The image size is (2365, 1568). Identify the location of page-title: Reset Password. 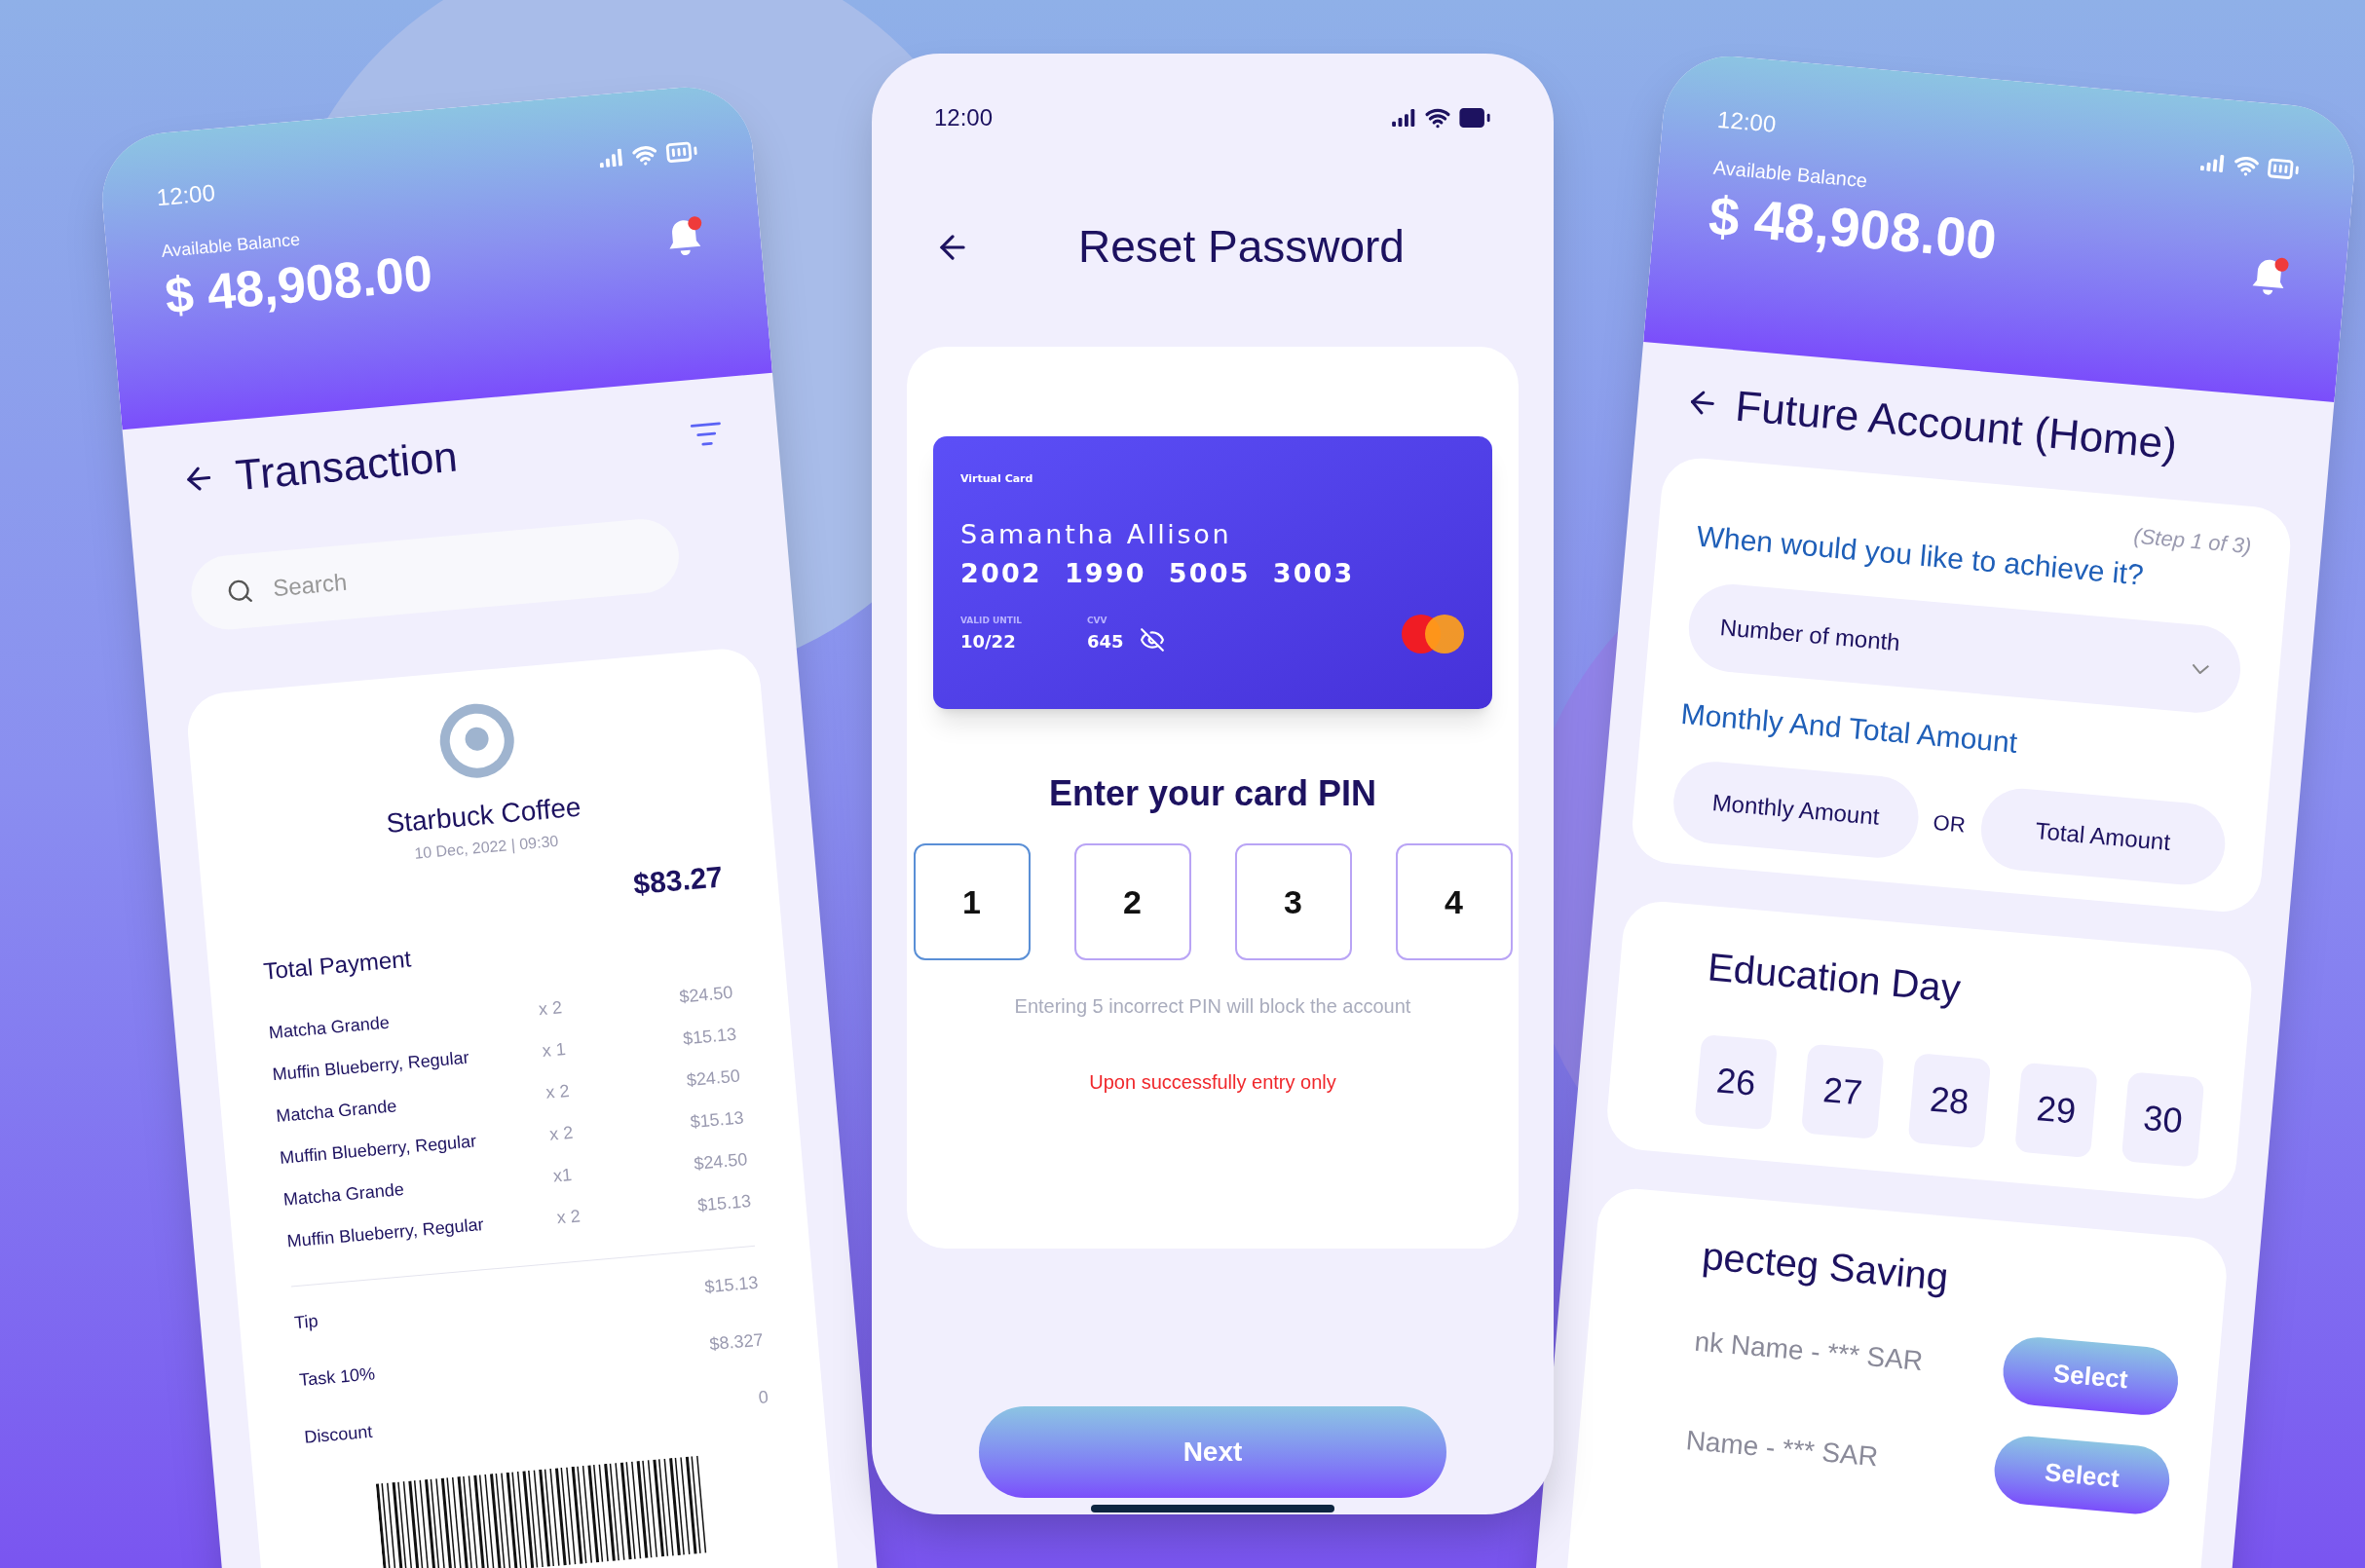
(1241, 247).